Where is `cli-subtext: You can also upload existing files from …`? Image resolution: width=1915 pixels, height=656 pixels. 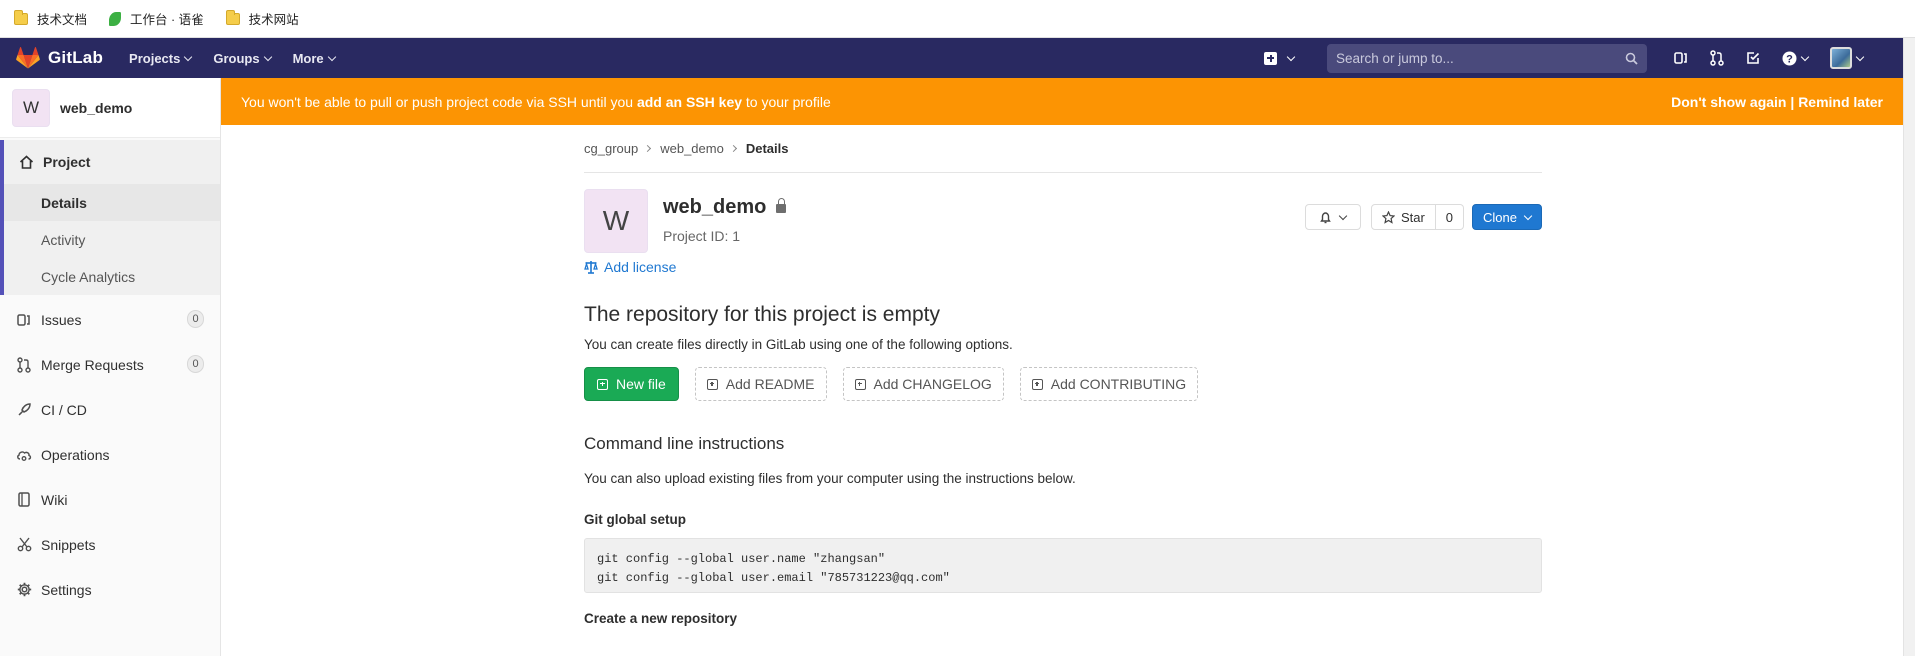
cli-subtext: You can also upload existing files from … is located at coordinates (830, 478).